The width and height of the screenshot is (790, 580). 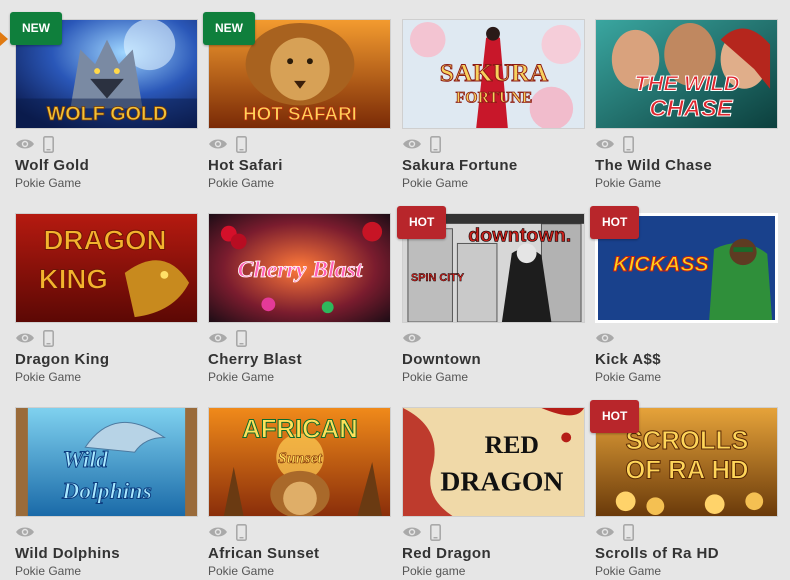 What do you see at coordinates (107, 114) in the screenshot?
I see `art-title: WOLF GOLD` at bounding box center [107, 114].